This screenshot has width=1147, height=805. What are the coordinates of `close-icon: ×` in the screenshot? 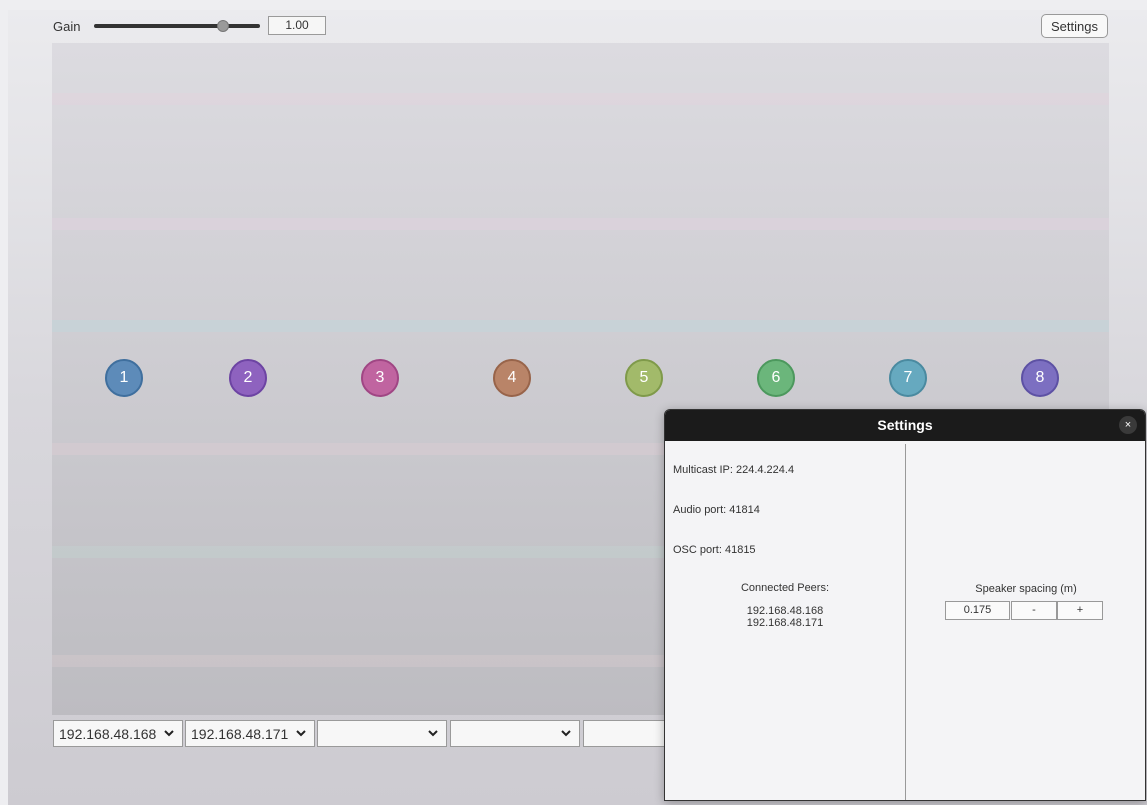 It's located at (1128, 425).